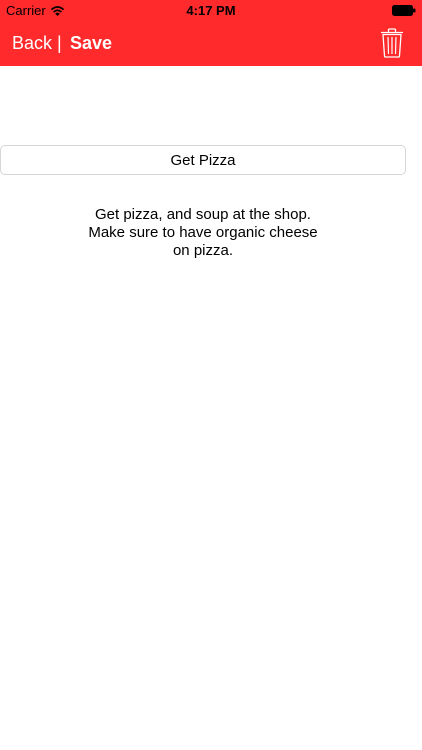  I want to click on back-button: Back, so click(32, 43).